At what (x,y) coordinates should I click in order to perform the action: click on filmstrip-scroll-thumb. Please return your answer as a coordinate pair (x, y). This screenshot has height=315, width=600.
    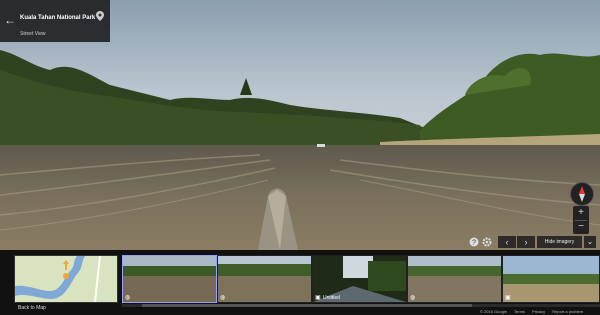
    Looking at the image, I should click on (307, 305).